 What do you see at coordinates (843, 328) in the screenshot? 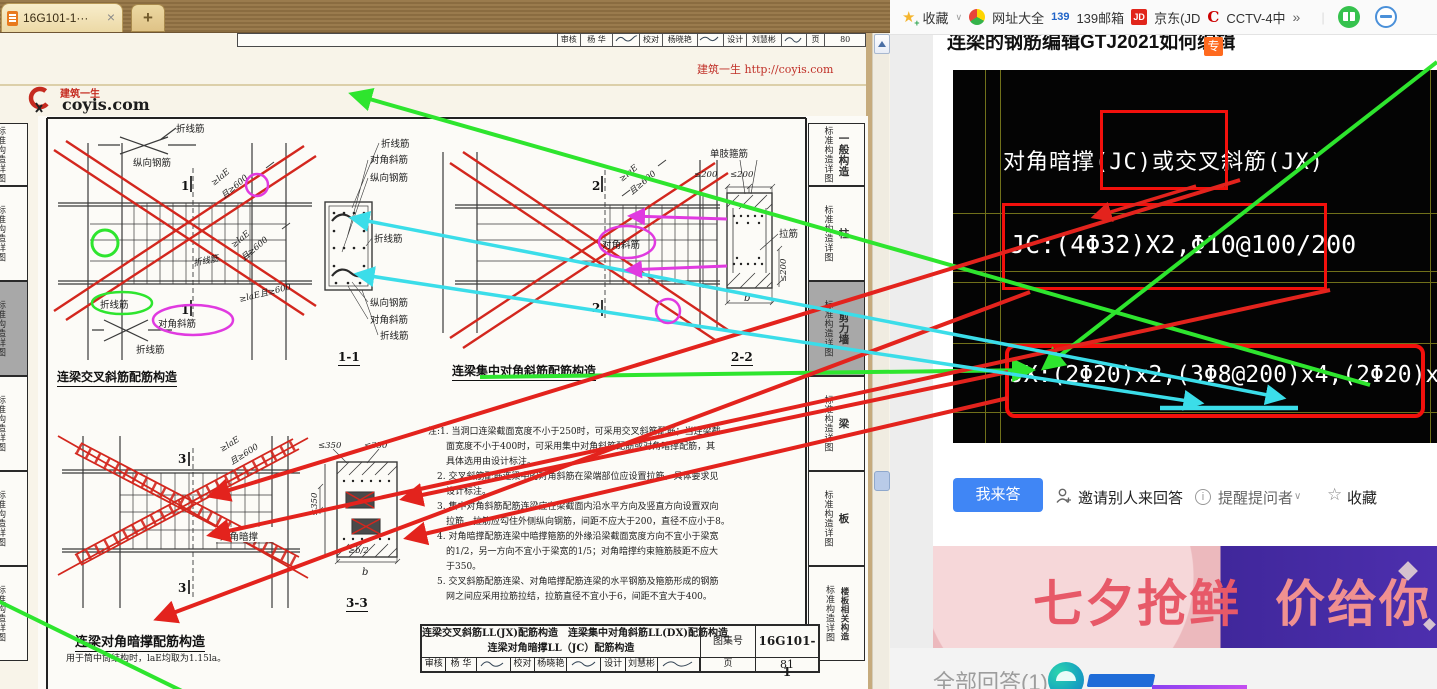
I see `sheet-tab-category: 剪力墙` at bounding box center [843, 328].